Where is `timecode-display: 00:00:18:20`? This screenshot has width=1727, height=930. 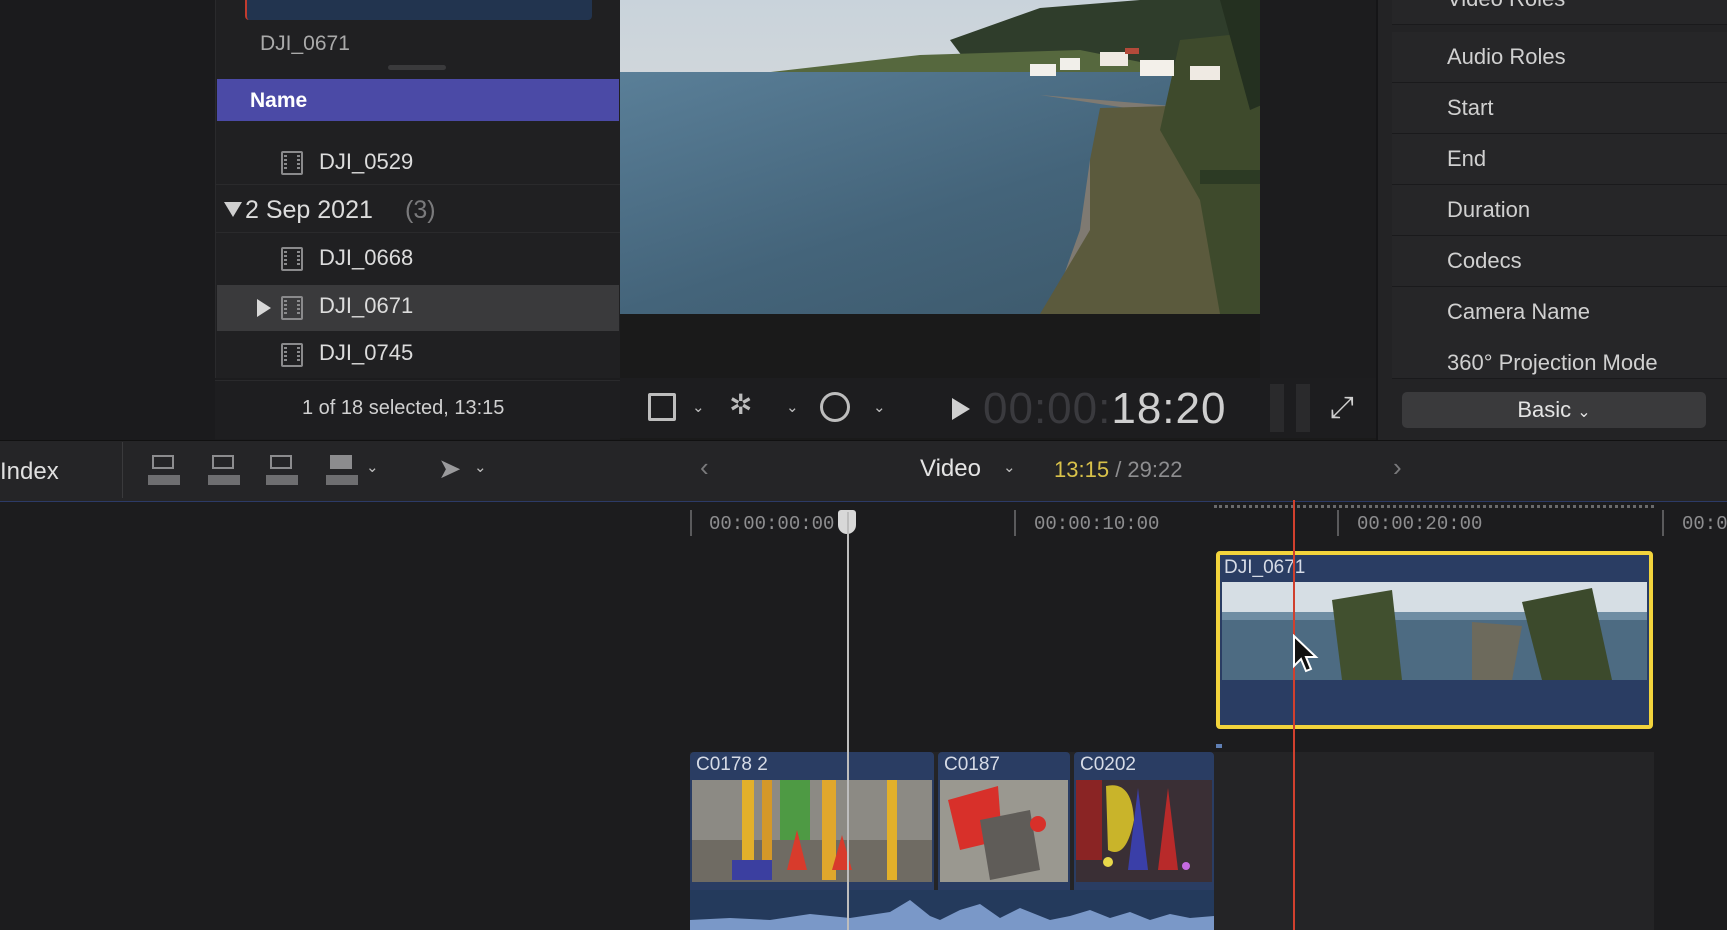
timecode-display: 00:00:18:20 is located at coordinates (1104, 409).